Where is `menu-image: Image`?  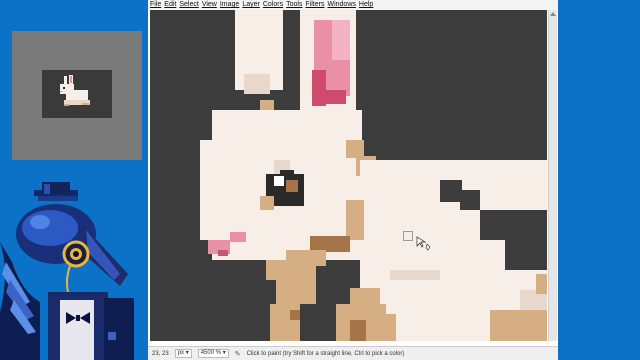
menu-image: Image is located at coordinates (229, 5).